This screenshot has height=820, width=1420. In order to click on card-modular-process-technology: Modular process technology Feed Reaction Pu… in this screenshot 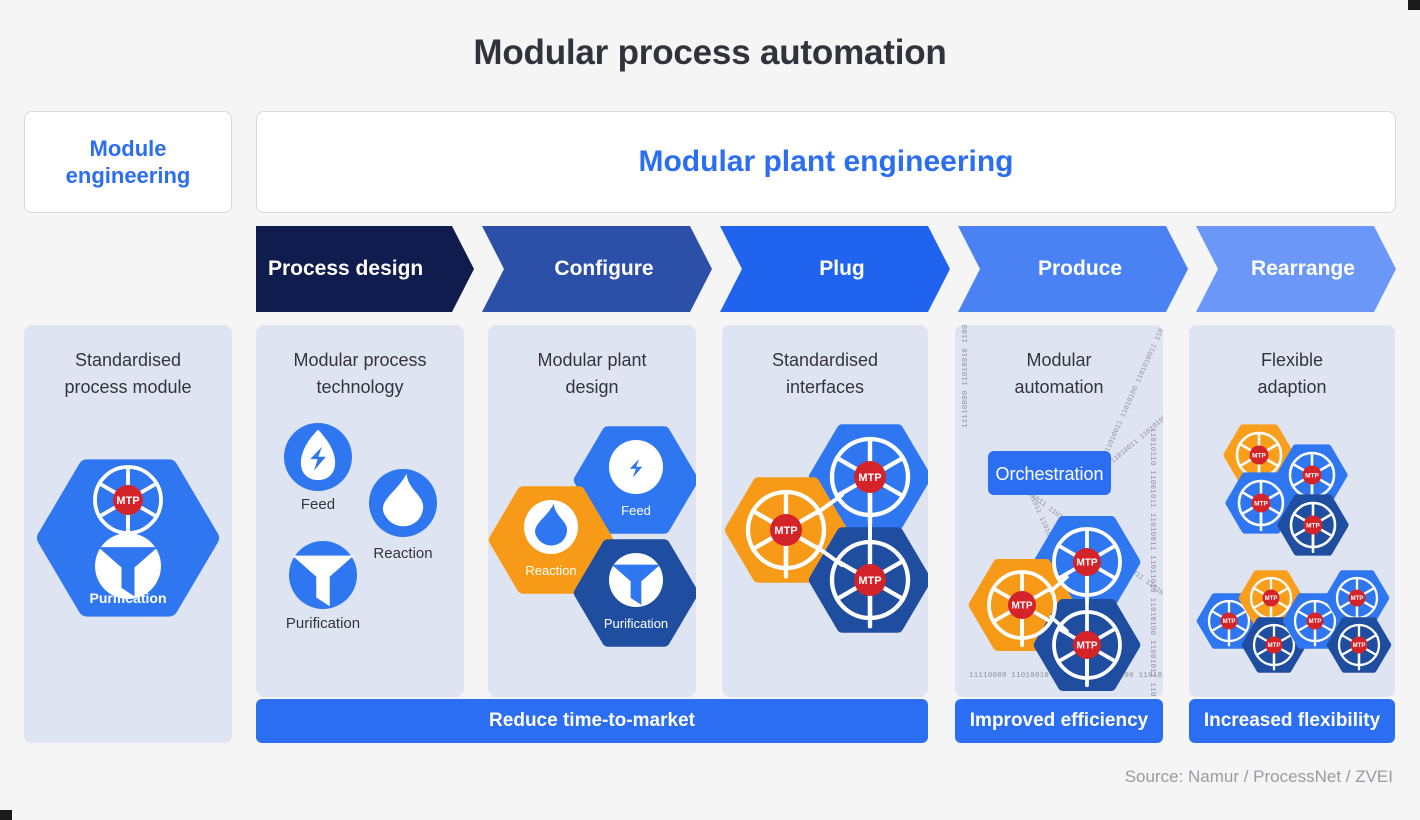, I will do `click(360, 511)`.